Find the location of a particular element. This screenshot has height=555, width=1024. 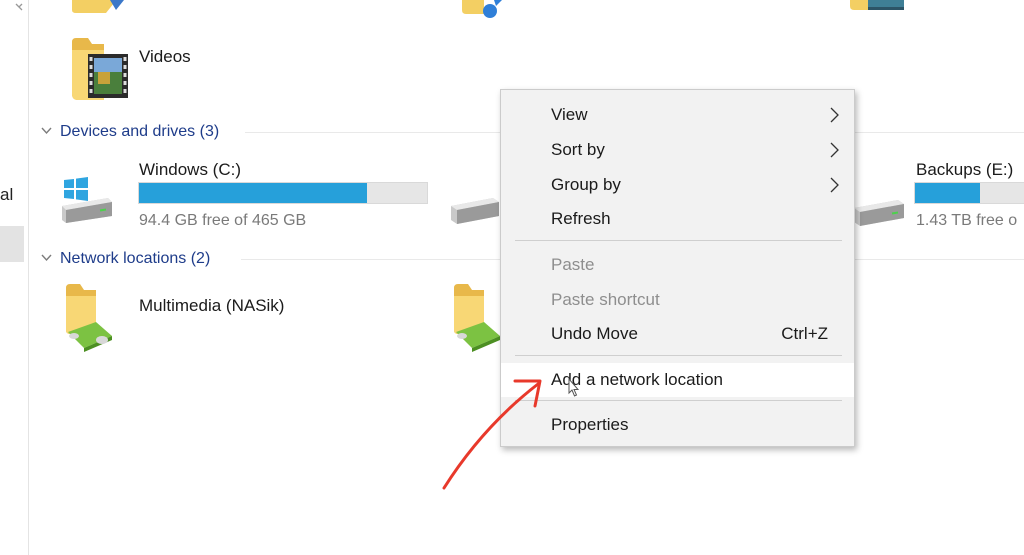

menu-item-label: View is located at coordinates (569, 114).